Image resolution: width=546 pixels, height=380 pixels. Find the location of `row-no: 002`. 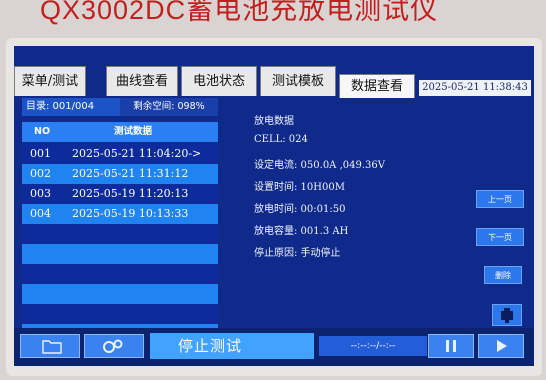

row-no: 002 is located at coordinates (40, 173).